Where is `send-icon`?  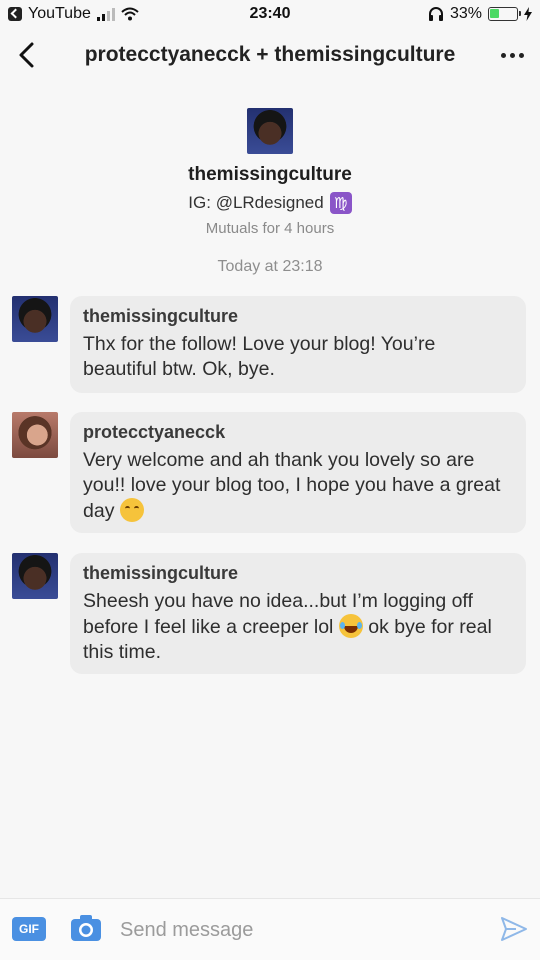 send-icon is located at coordinates (514, 929).